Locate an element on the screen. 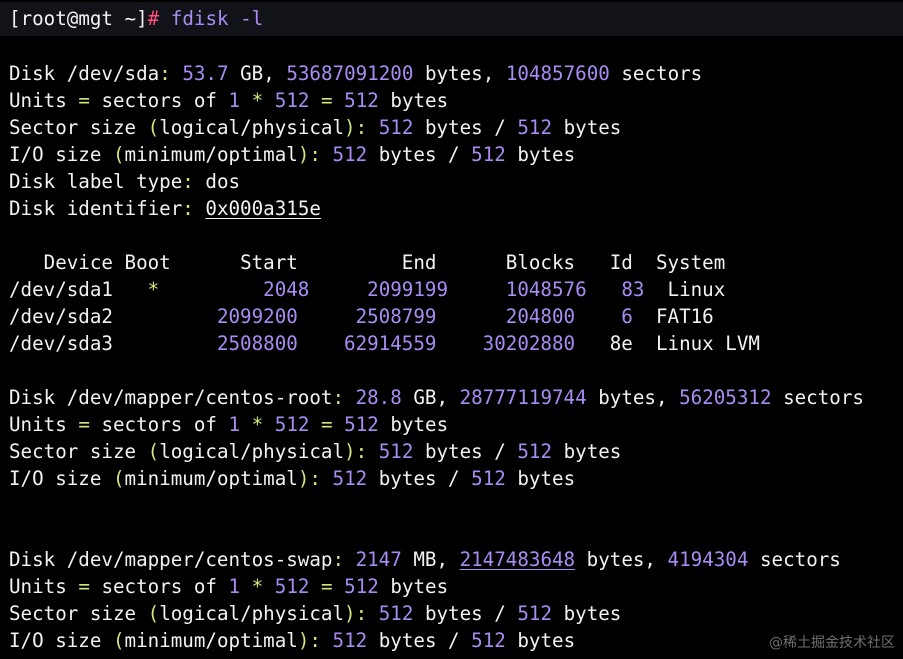  prompt-bracket-close: ] is located at coordinates (142, 18).